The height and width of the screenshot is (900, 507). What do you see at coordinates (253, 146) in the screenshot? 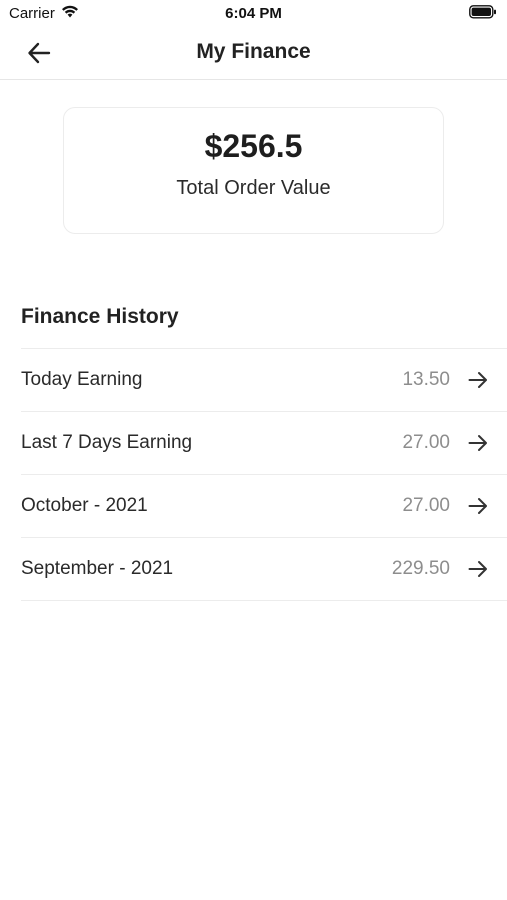
I see `total-order-amount: $256.5` at bounding box center [253, 146].